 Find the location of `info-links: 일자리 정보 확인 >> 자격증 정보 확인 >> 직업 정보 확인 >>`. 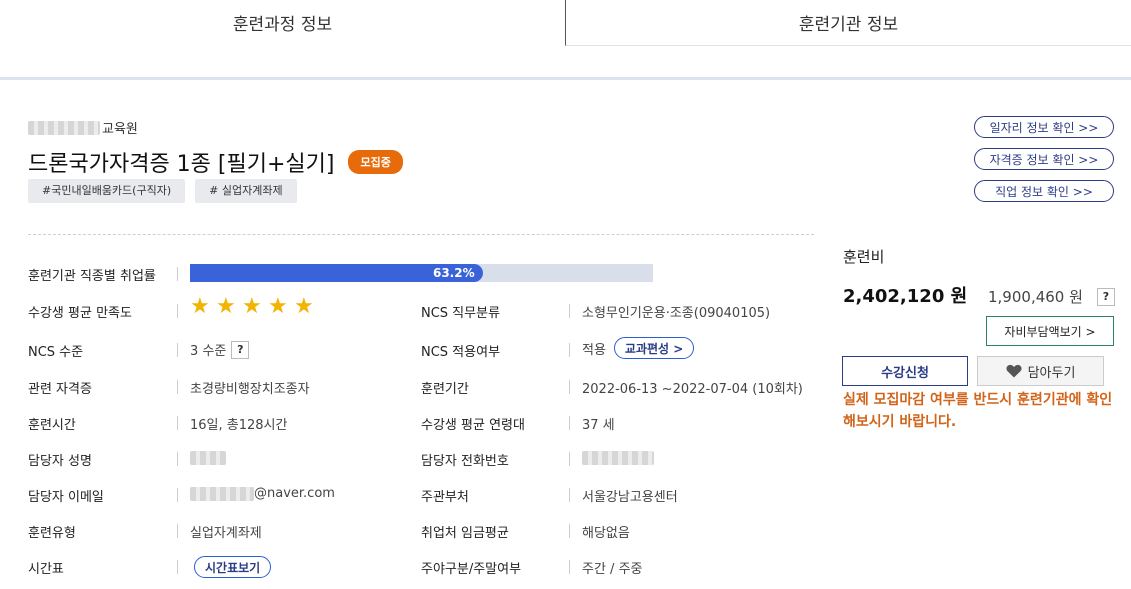

info-links: 일자리 정보 확인 >> 자격증 정보 확인 >> 직업 정보 확인 >> is located at coordinates (1044, 159).